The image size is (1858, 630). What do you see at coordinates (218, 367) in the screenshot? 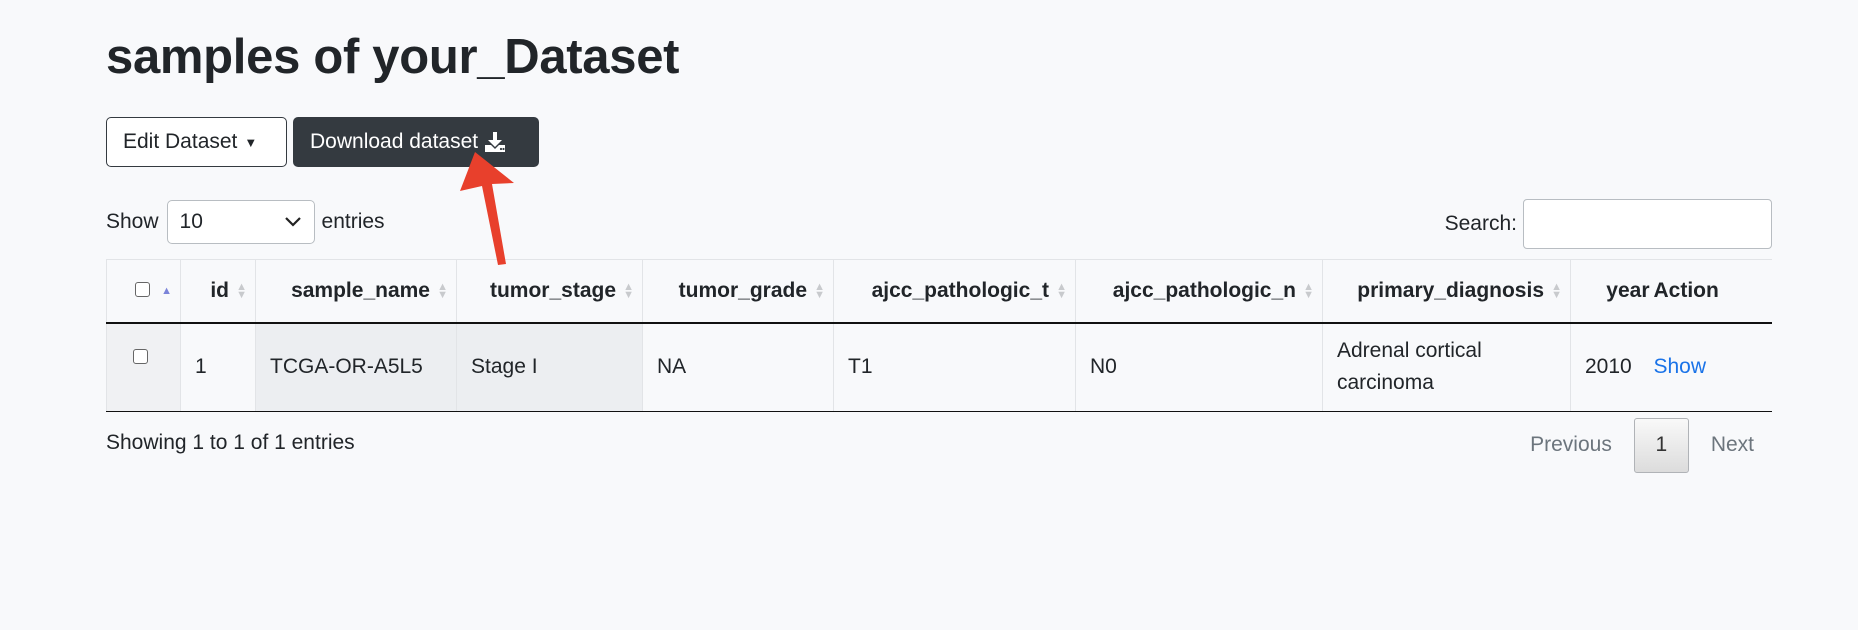
I see `cell-id: 1` at bounding box center [218, 367].